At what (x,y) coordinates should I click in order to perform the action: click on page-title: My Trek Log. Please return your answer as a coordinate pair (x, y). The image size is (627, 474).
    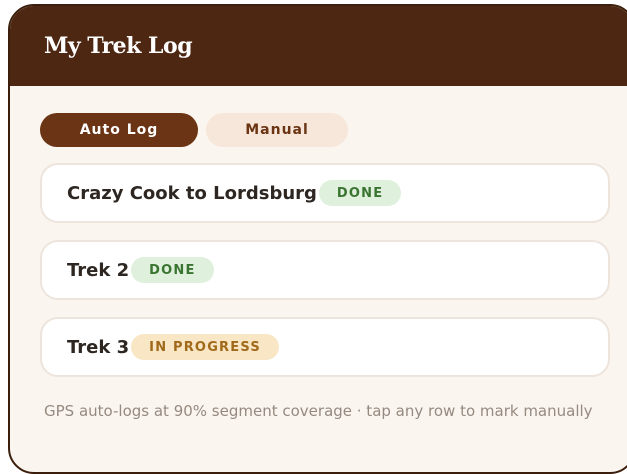
    Looking at the image, I should click on (118, 46).